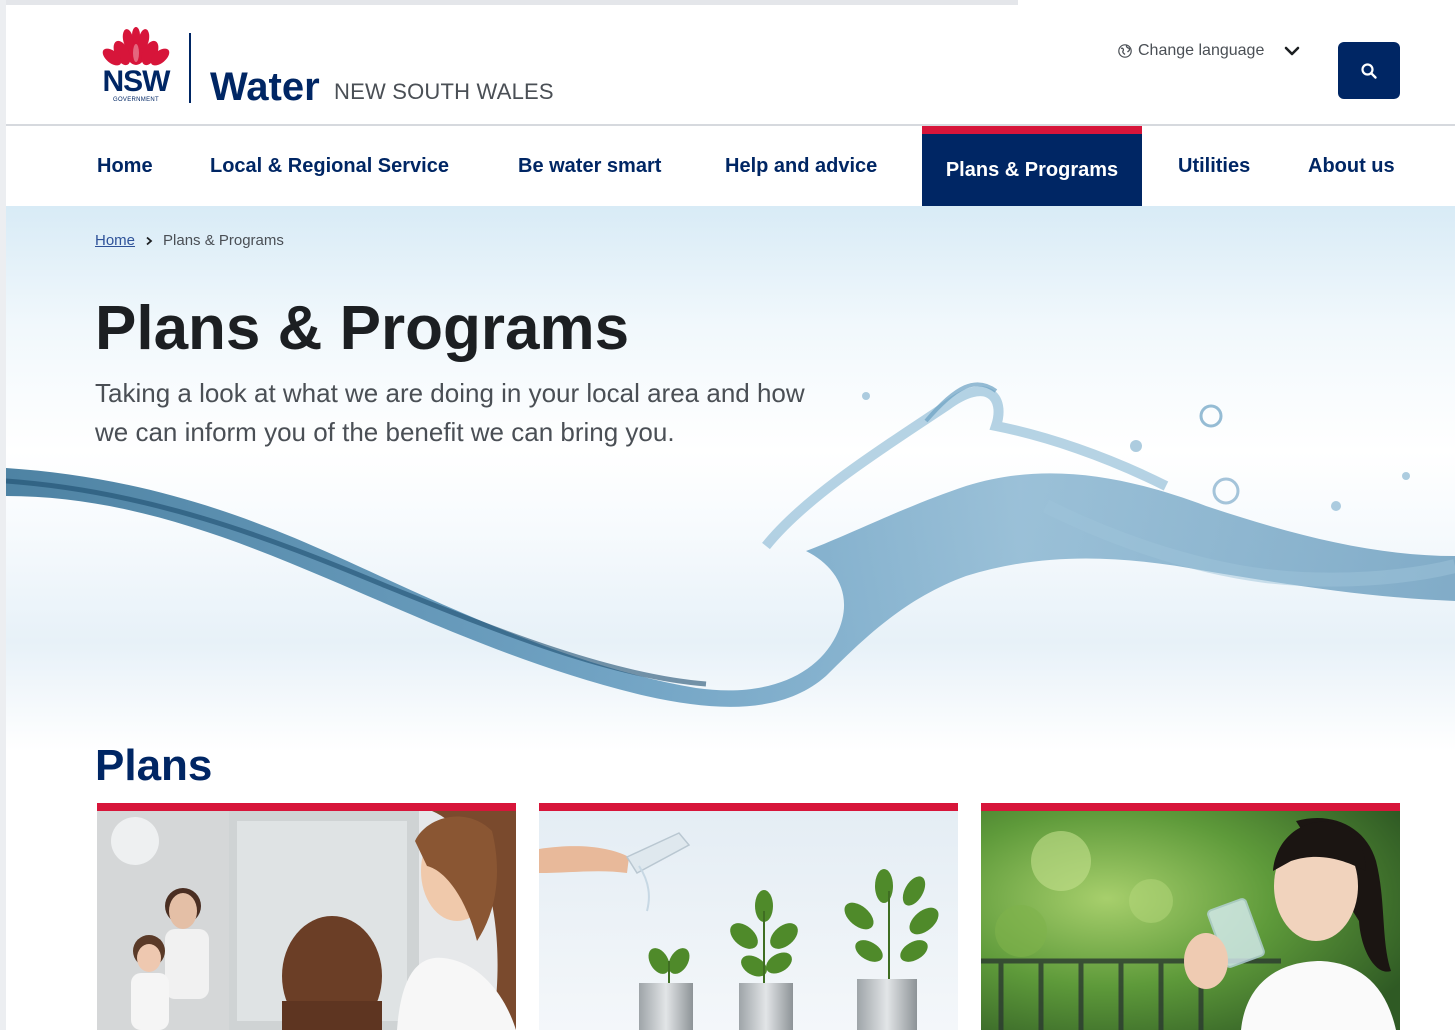 This screenshot has height=1030, width=1455. What do you see at coordinates (589, 166) in the screenshot?
I see `nav-item-be-water-smart: Be water smart` at bounding box center [589, 166].